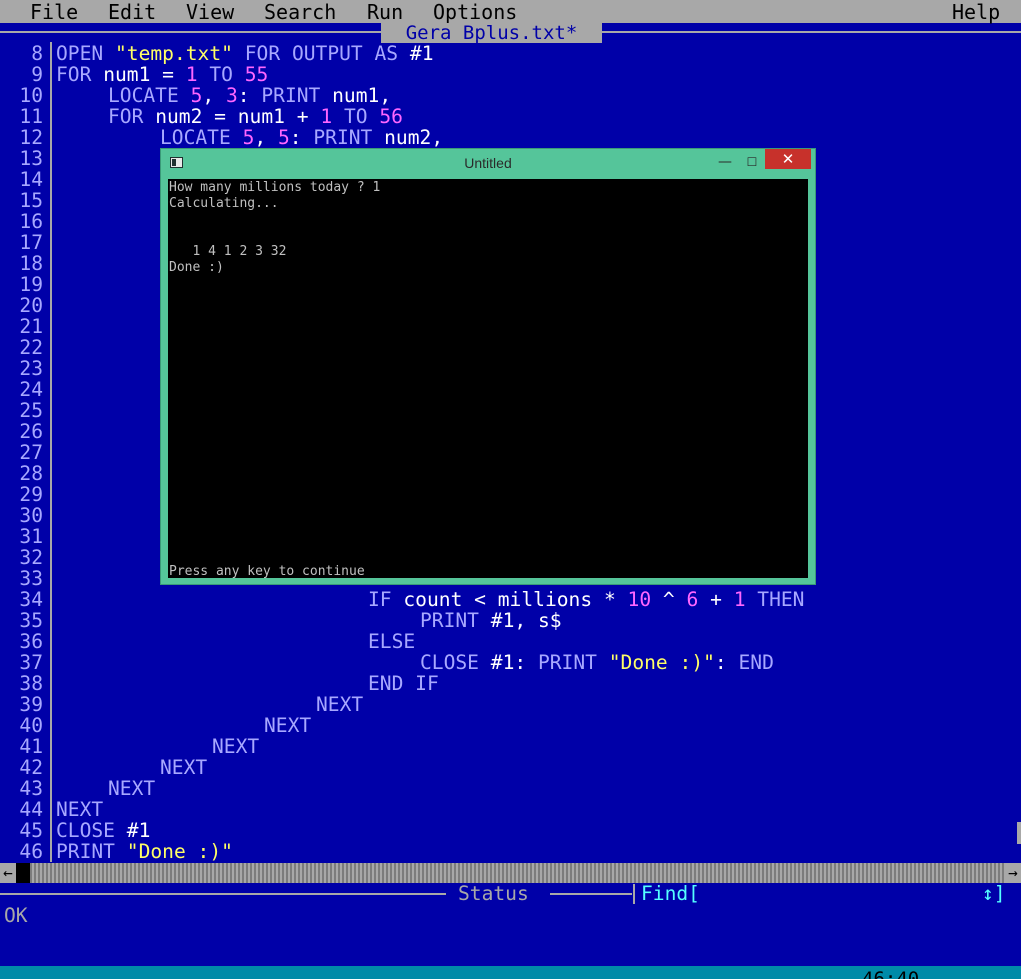  I want to click on find-direction-arrows-icon: ↕], so click(994, 894).